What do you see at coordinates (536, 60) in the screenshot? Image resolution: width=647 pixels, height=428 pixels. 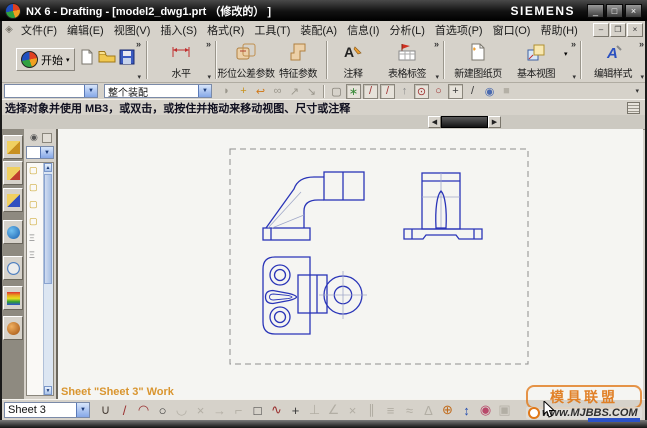 I see `base-view-button: 基本视图` at bounding box center [536, 60].